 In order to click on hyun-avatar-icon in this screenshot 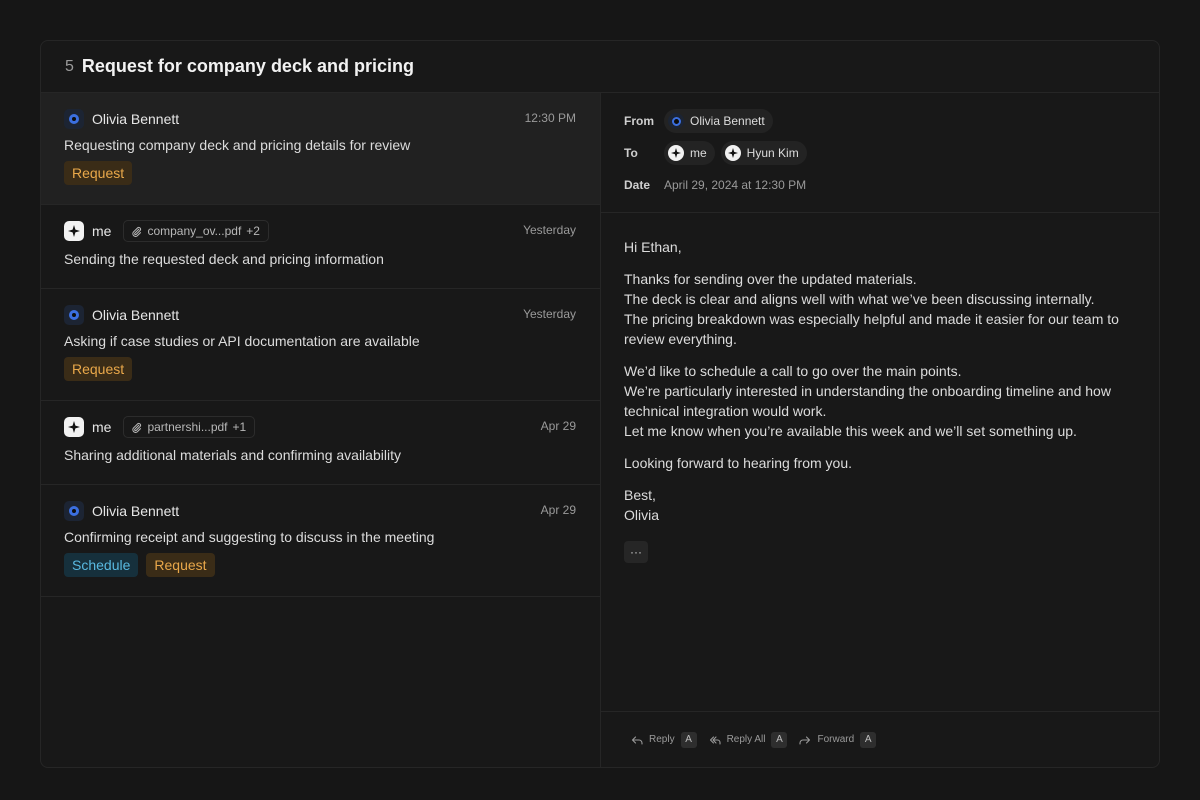, I will do `click(732, 153)`.